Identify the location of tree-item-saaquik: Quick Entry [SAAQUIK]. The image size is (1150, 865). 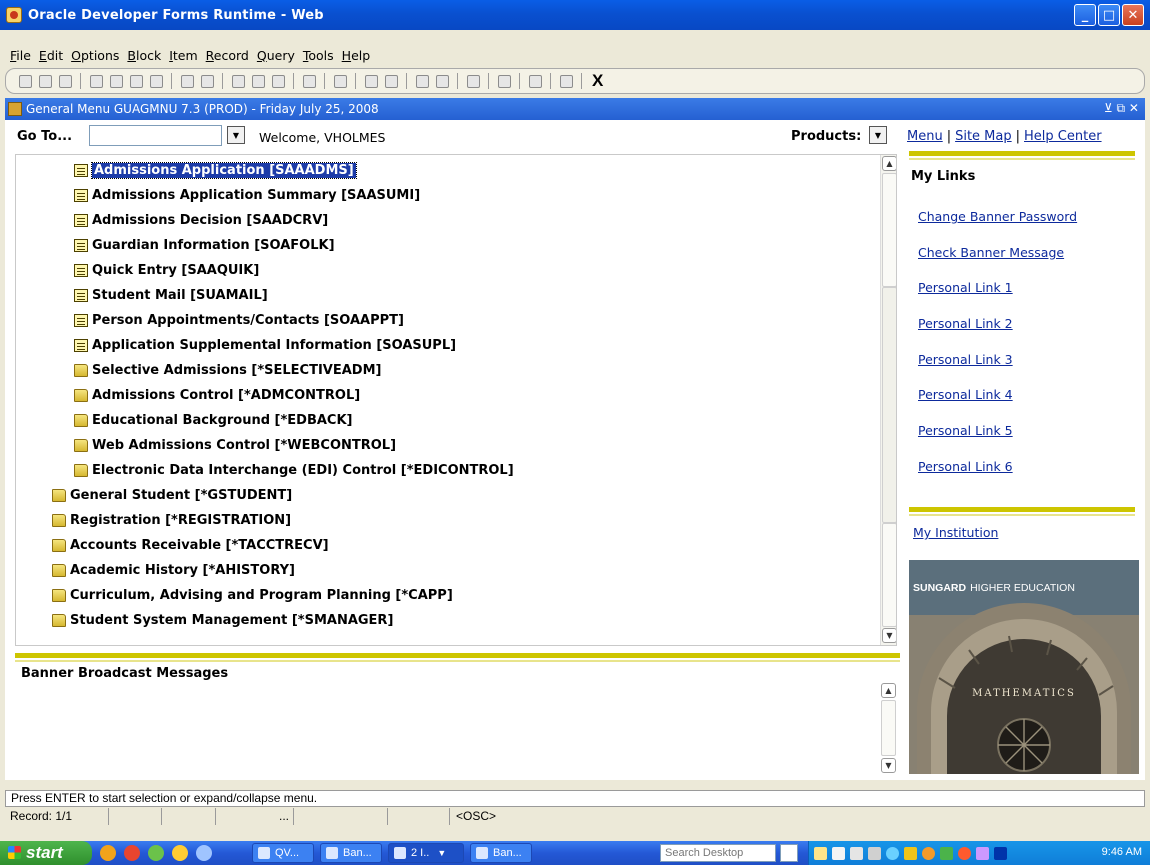
(166, 270).